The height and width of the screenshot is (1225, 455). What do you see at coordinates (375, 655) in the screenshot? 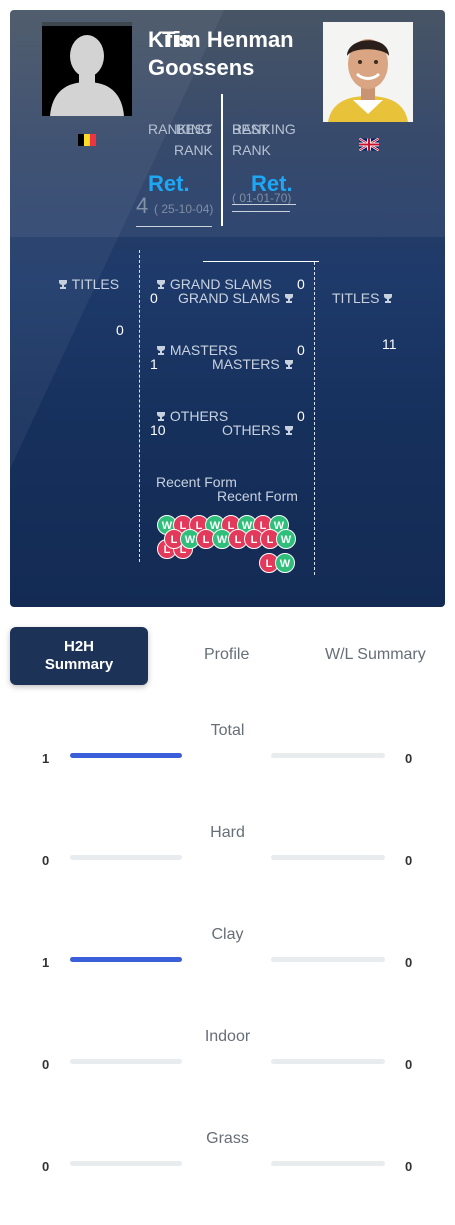
I see `tab-wl-summary: W/L Summary` at bounding box center [375, 655].